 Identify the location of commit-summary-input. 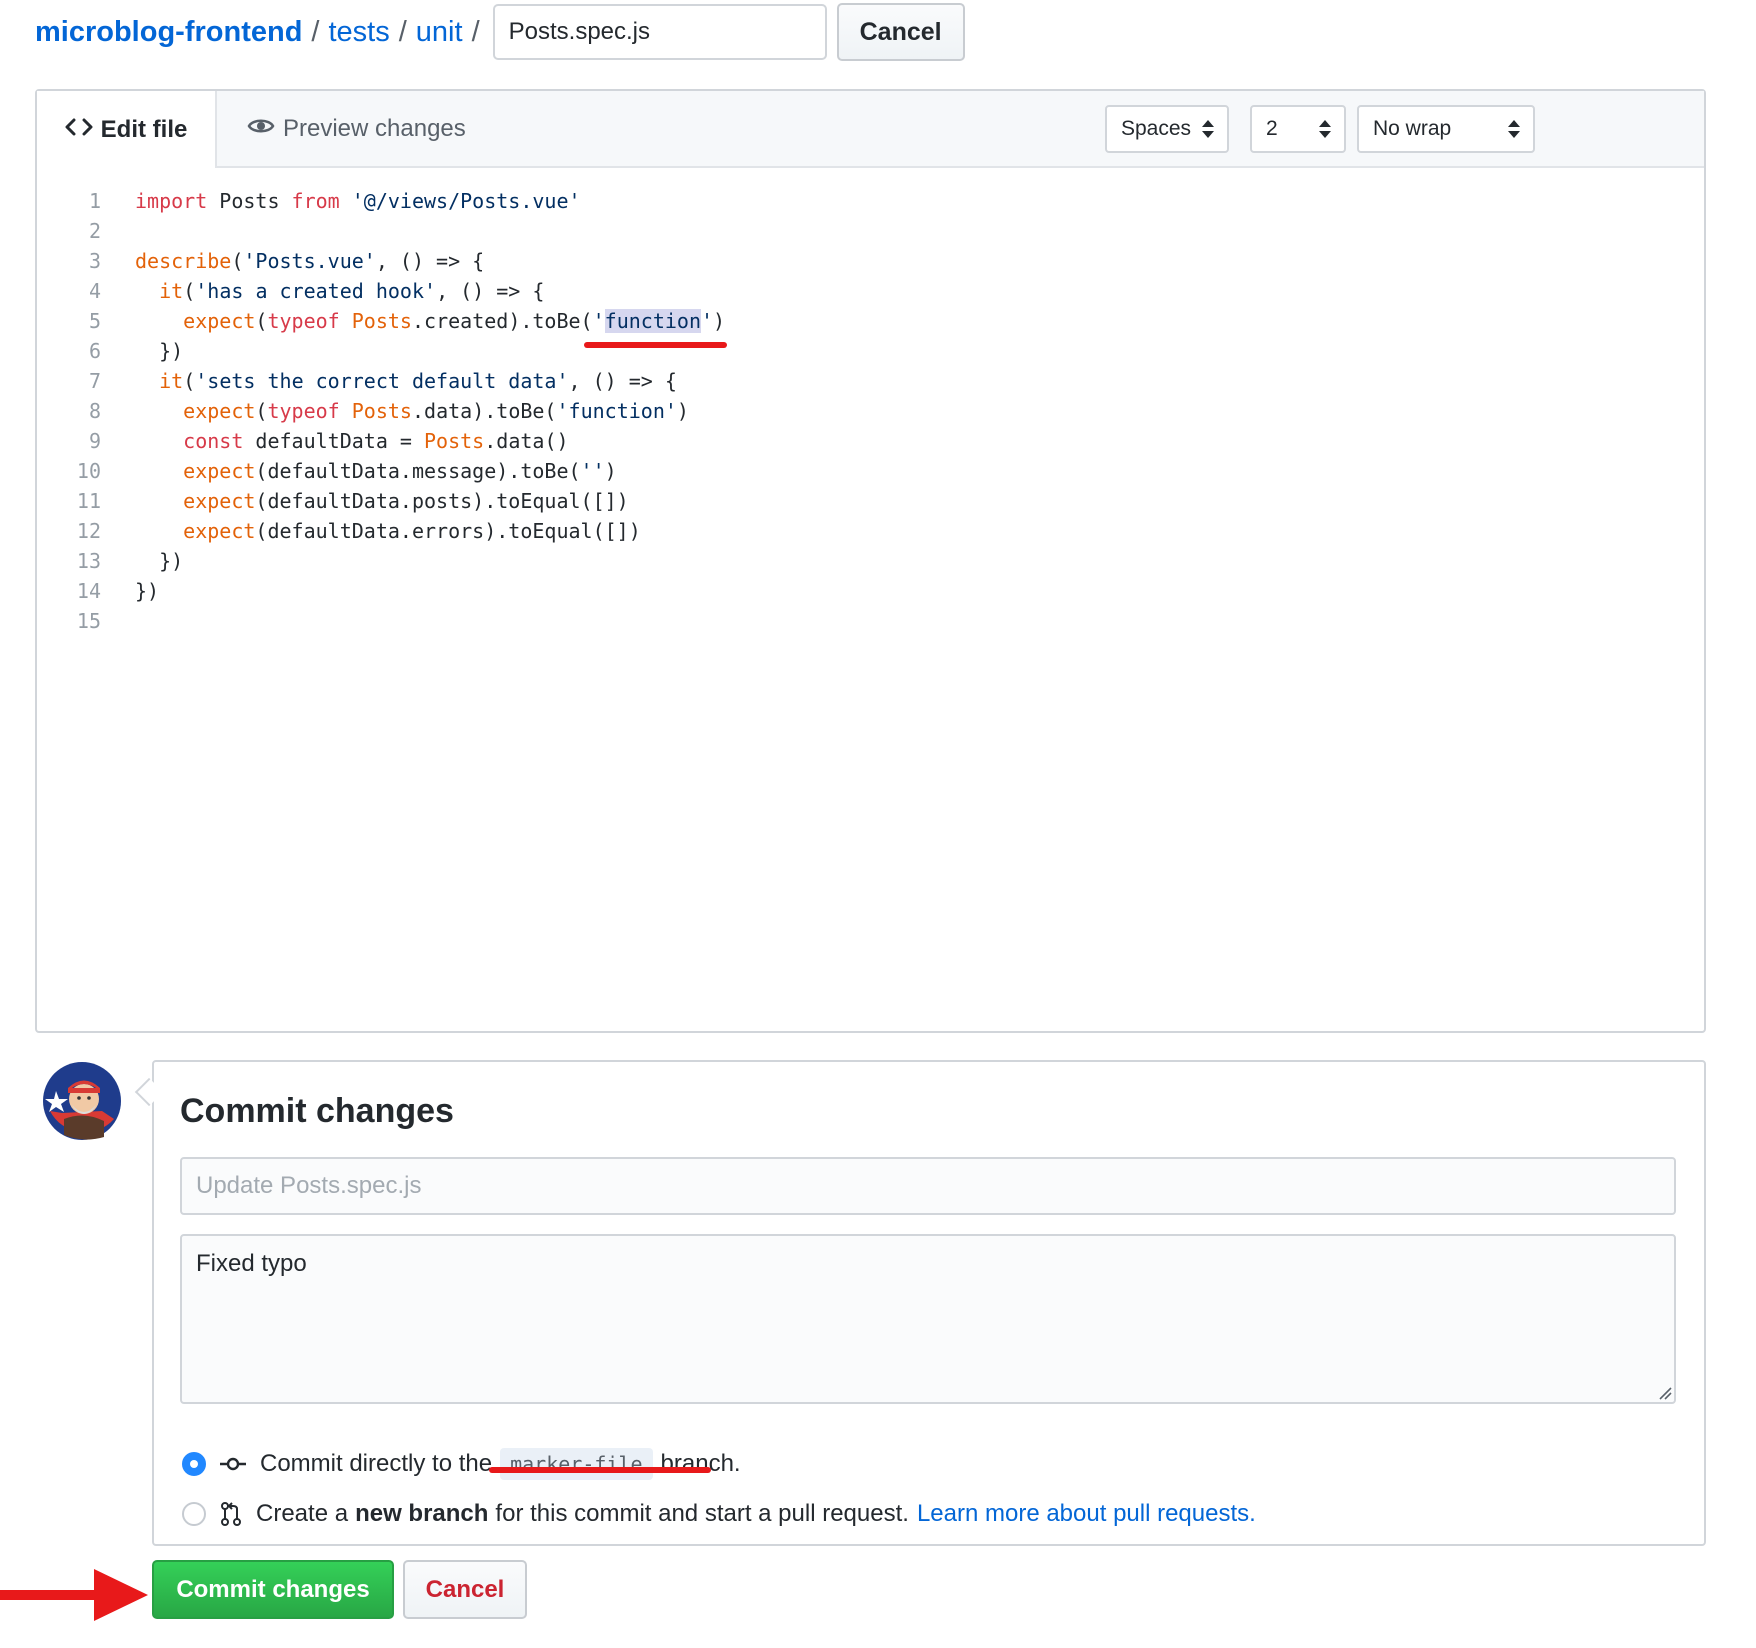
(928, 1186).